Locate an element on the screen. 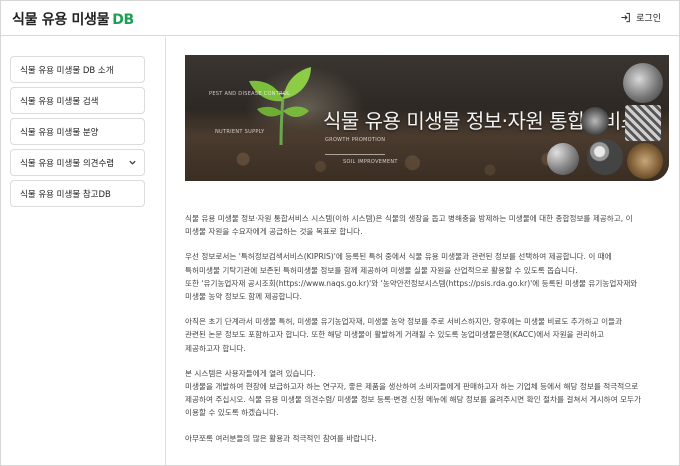 Image resolution: width=680 pixels, height=466 pixels. login-icon is located at coordinates (625, 17).